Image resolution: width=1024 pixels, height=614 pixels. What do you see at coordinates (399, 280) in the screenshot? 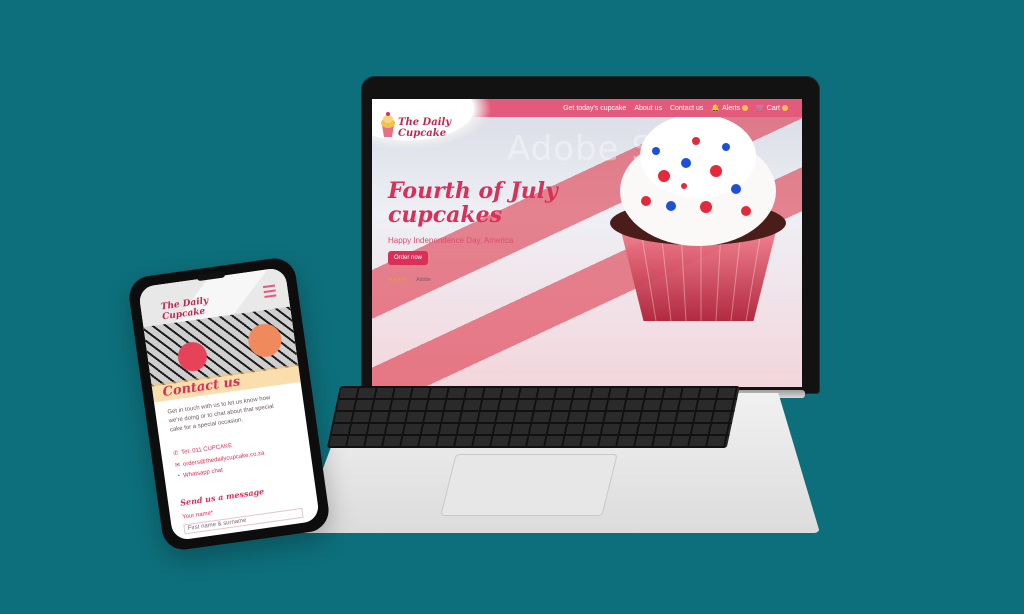
I see `rating-stars: ★★★★☆` at bounding box center [399, 280].